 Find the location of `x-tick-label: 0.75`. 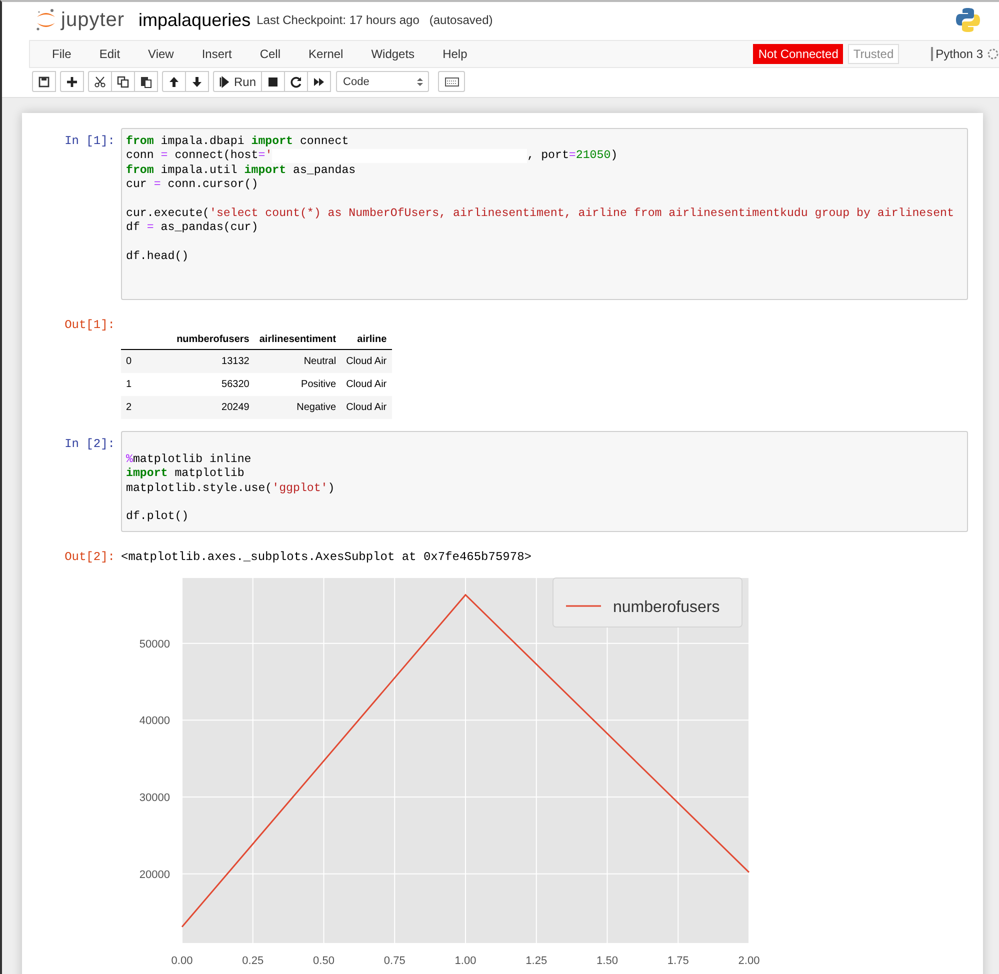

x-tick-label: 0.75 is located at coordinates (395, 960).